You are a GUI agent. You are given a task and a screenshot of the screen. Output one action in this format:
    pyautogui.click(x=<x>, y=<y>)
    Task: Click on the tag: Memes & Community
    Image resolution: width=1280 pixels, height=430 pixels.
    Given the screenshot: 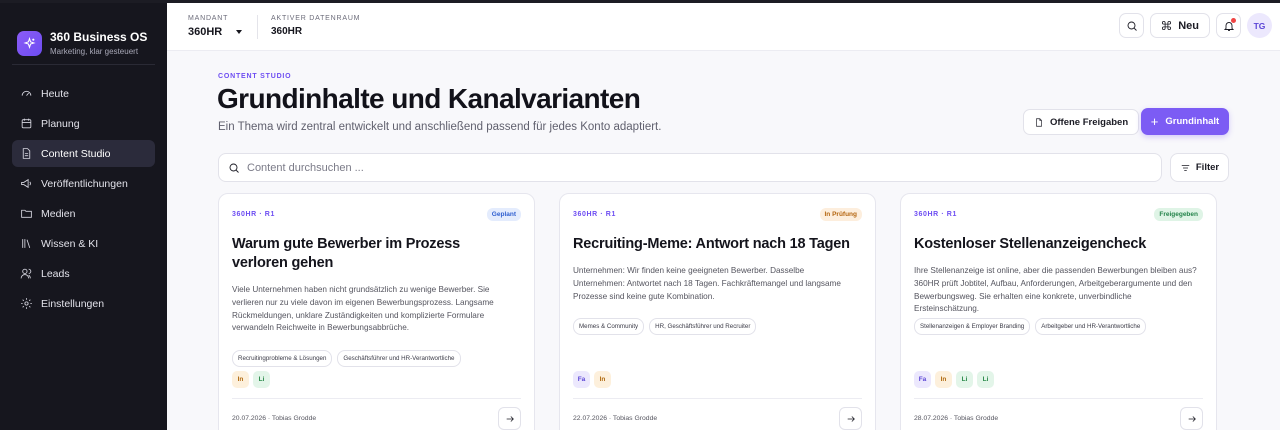 What is the action you would take?
    pyautogui.click(x=609, y=326)
    